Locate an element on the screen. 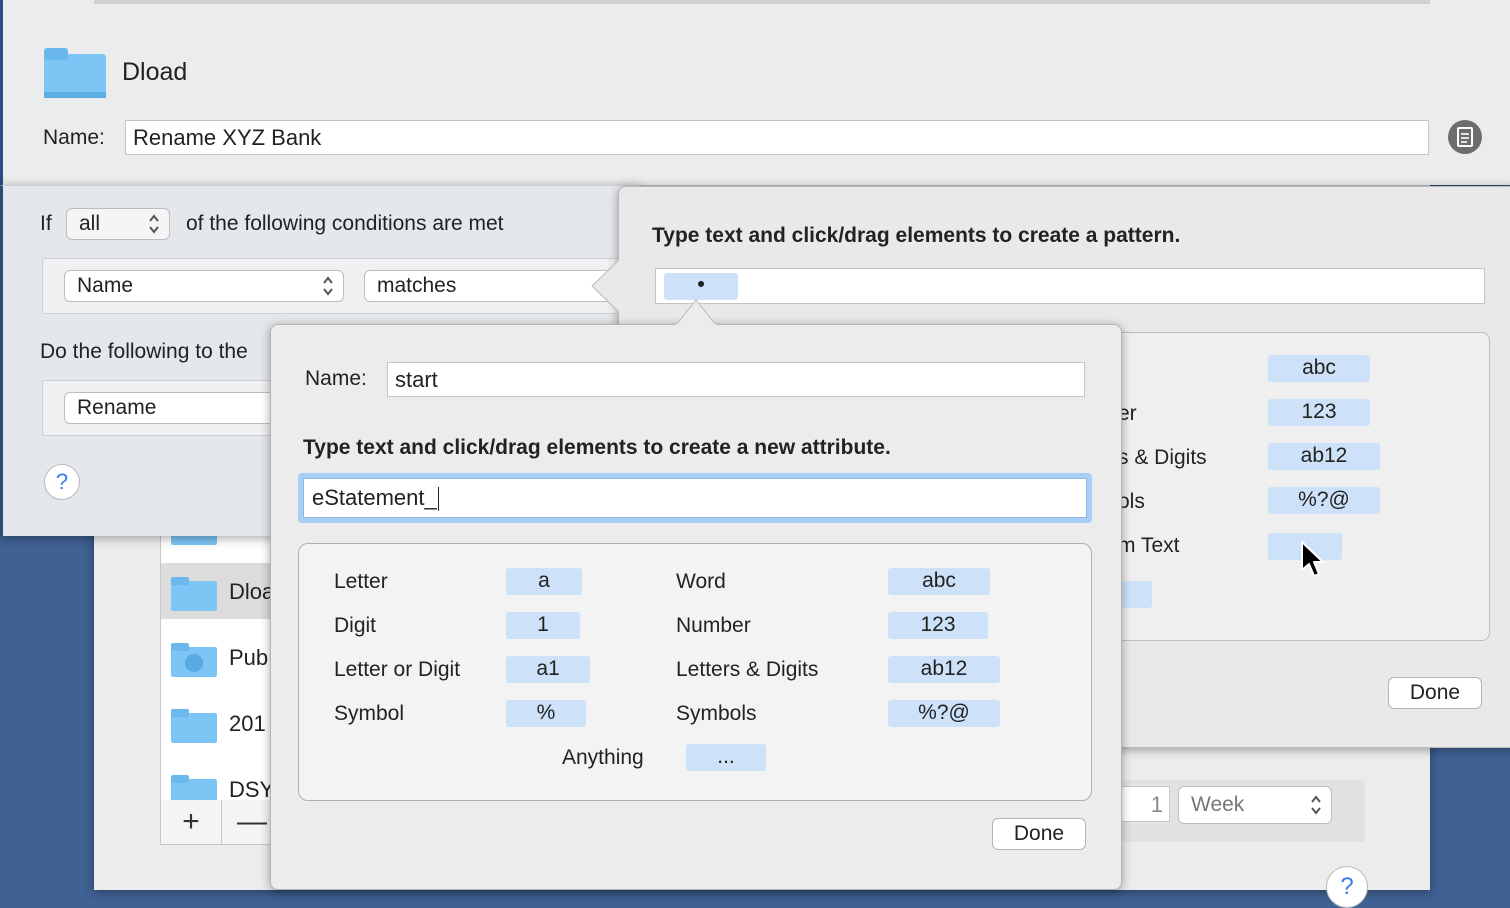  add-folder-button: + is located at coordinates (191, 822).